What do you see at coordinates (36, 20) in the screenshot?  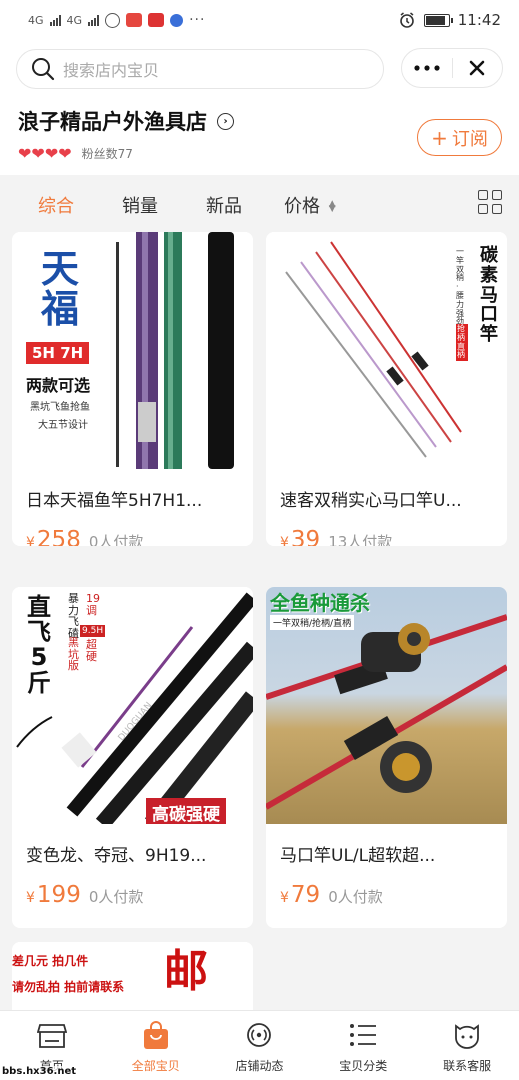 I see `network-type: 4G` at bounding box center [36, 20].